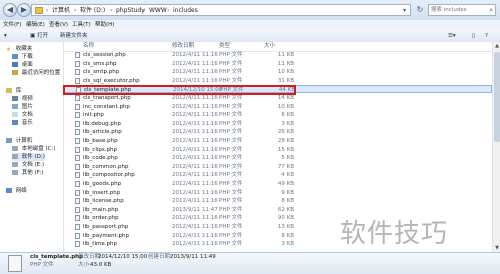 This screenshot has width=500, height=274. I want to click on breadcrumb-drive-d: 软件 (D:), so click(92, 10).